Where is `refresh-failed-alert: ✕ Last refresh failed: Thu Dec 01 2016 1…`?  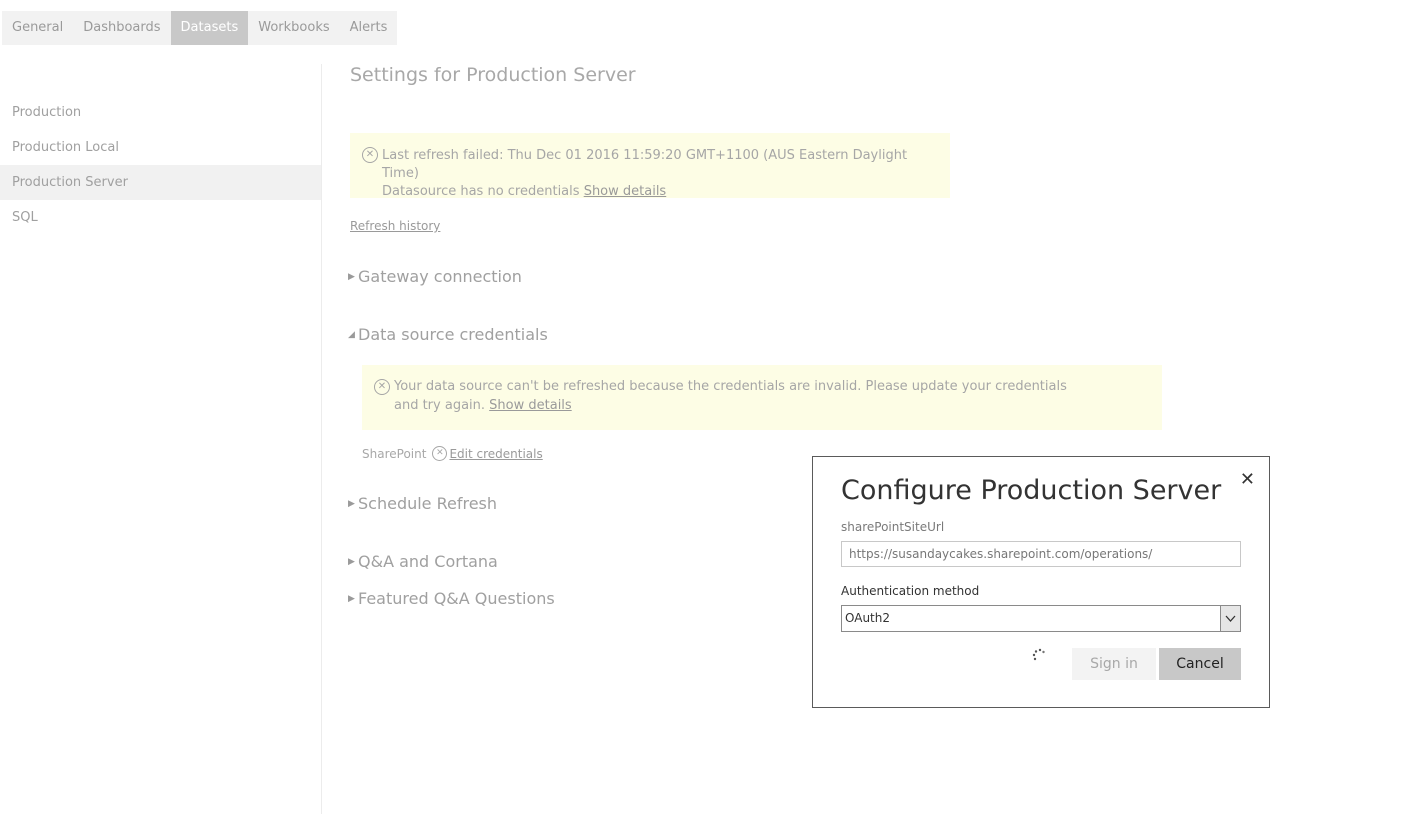 refresh-failed-alert: ✕ Last refresh failed: Thu Dec 01 2016 1… is located at coordinates (650, 166).